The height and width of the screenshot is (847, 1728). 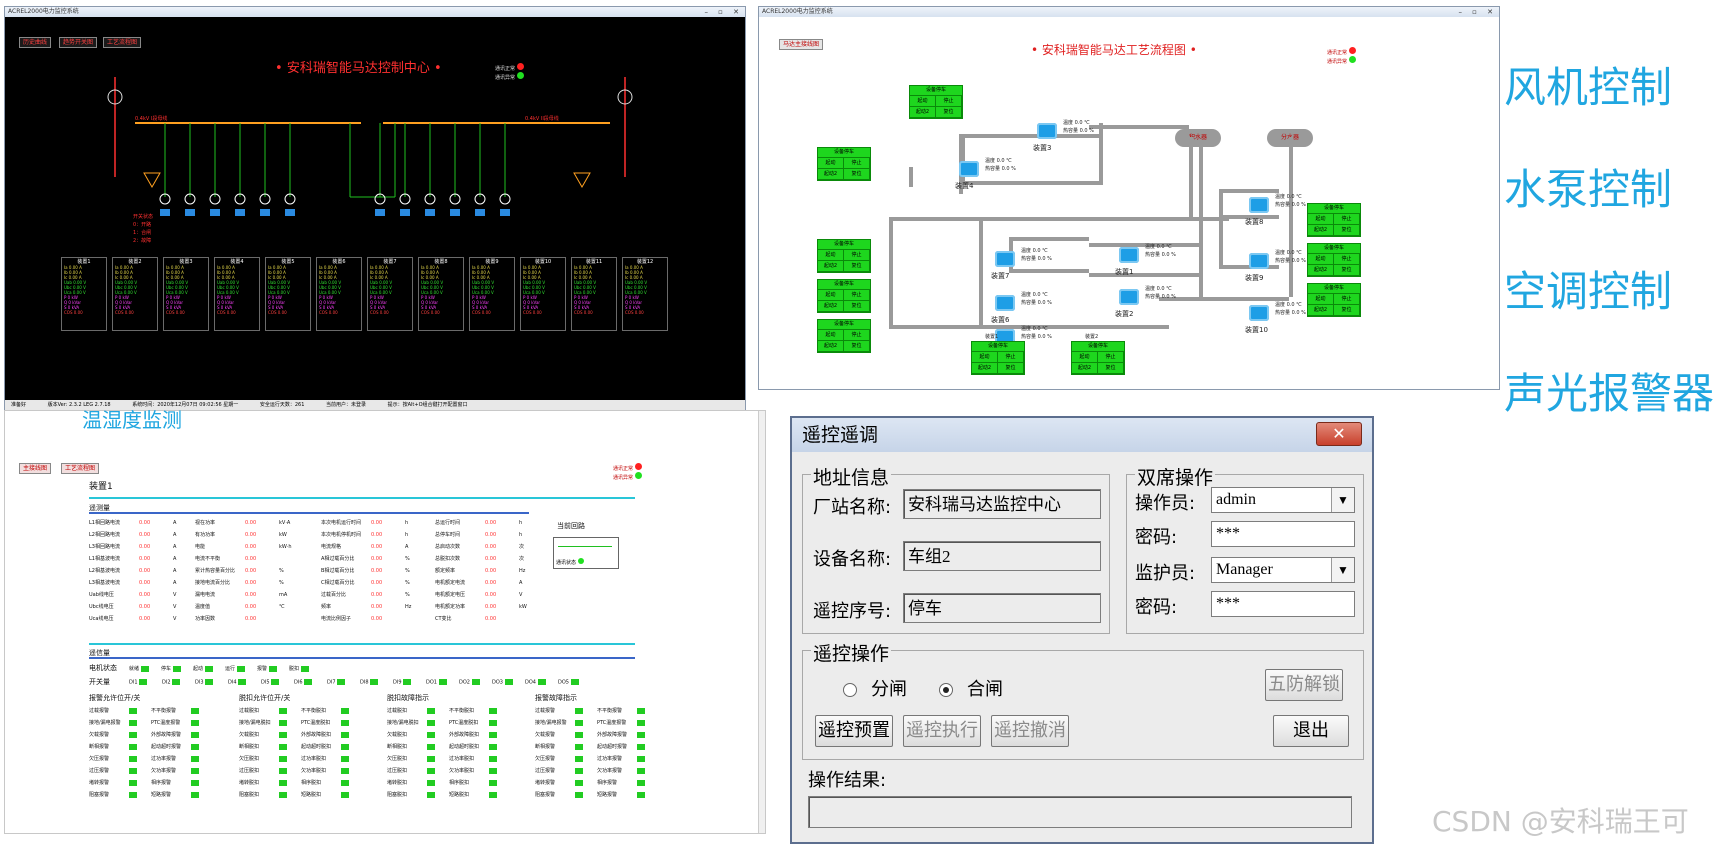 What do you see at coordinates (946, 690) in the screenshot?
I see `radio-selected-icon` at bounding box center [946, 690].